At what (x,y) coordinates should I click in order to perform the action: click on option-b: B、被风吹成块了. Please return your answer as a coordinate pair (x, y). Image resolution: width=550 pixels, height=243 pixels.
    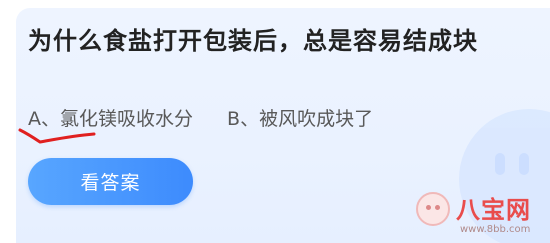
    Looking at the image, I should click on (300, 117).